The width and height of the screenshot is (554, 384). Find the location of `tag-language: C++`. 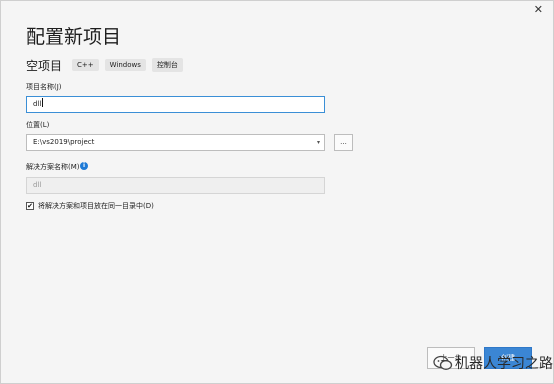

tag-language: C++ is located at coordinates (85, 65).